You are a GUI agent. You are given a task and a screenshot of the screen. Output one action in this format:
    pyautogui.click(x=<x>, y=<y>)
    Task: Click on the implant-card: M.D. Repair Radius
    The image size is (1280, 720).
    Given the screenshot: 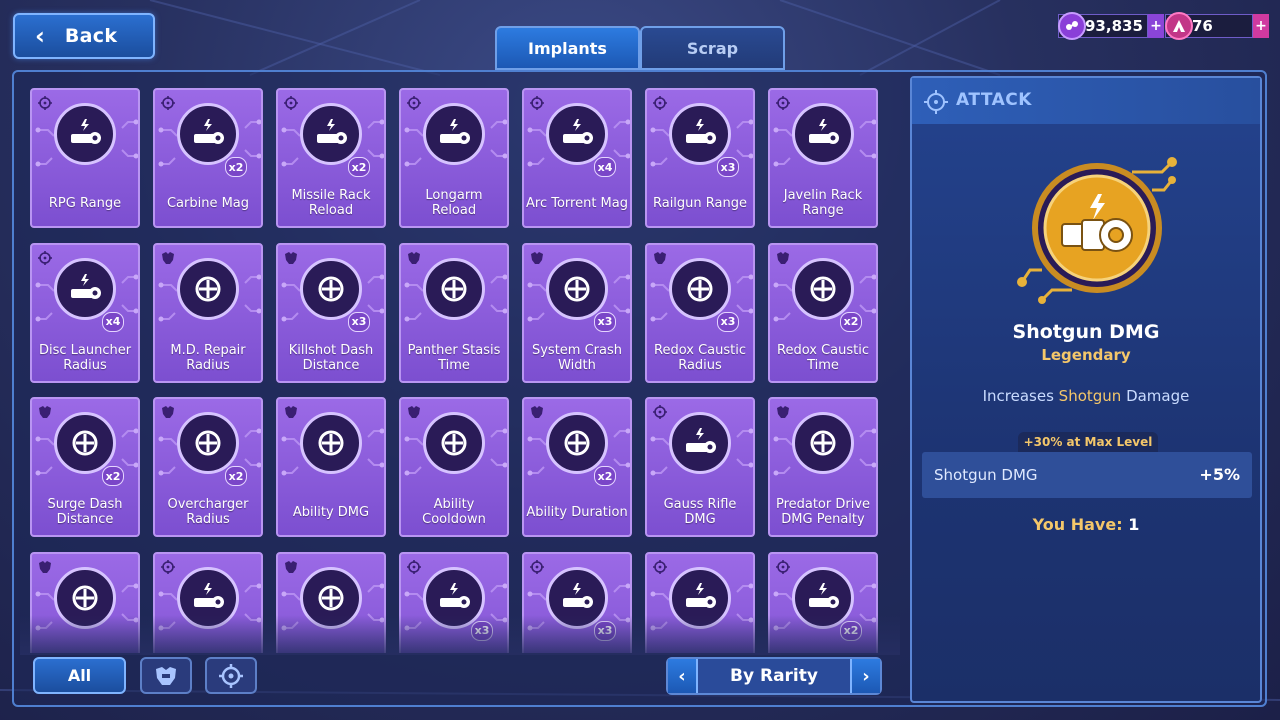 What is the action you would take?
    pyautogui.click(x=208, y=312)
    